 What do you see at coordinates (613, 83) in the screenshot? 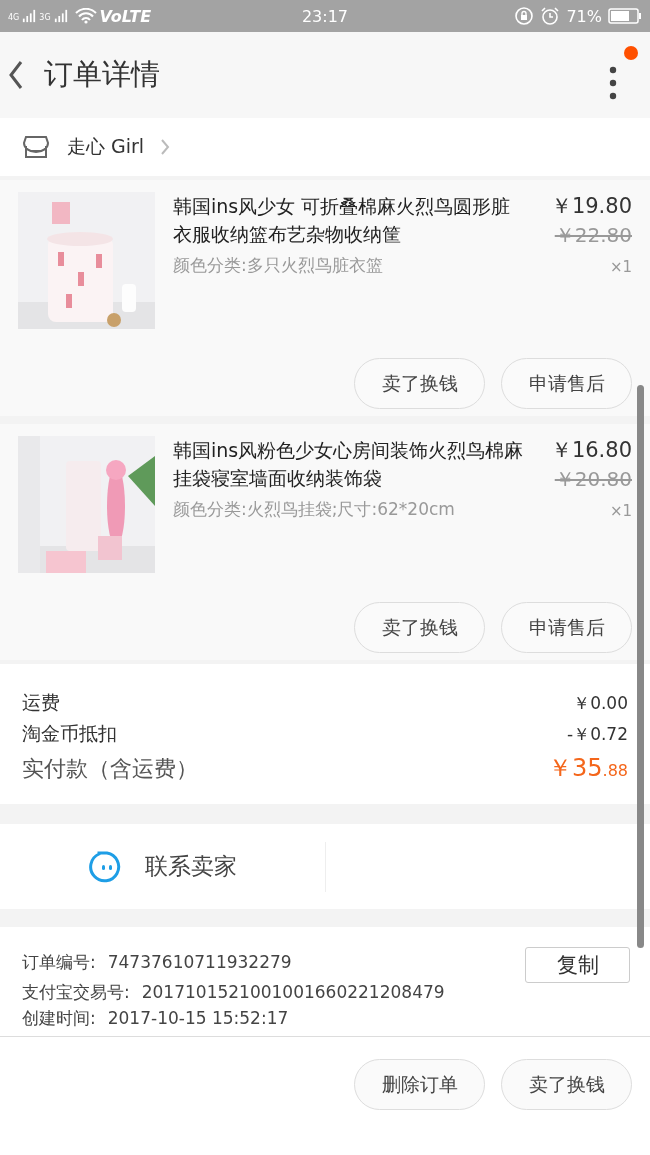
I see `more-icon` at bounding box center [613, 83].